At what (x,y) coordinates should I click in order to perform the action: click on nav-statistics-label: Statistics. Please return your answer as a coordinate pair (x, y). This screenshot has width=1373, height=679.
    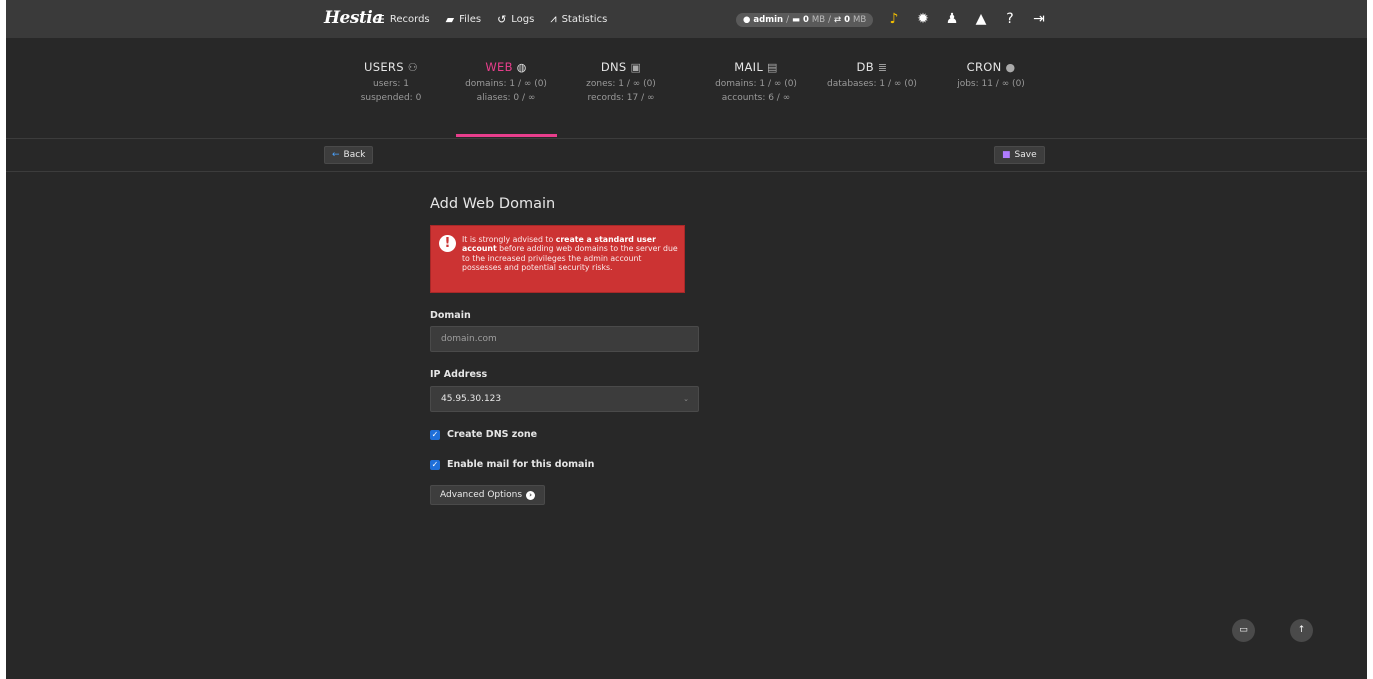
    Looking at the image, I should click on (584, 19).